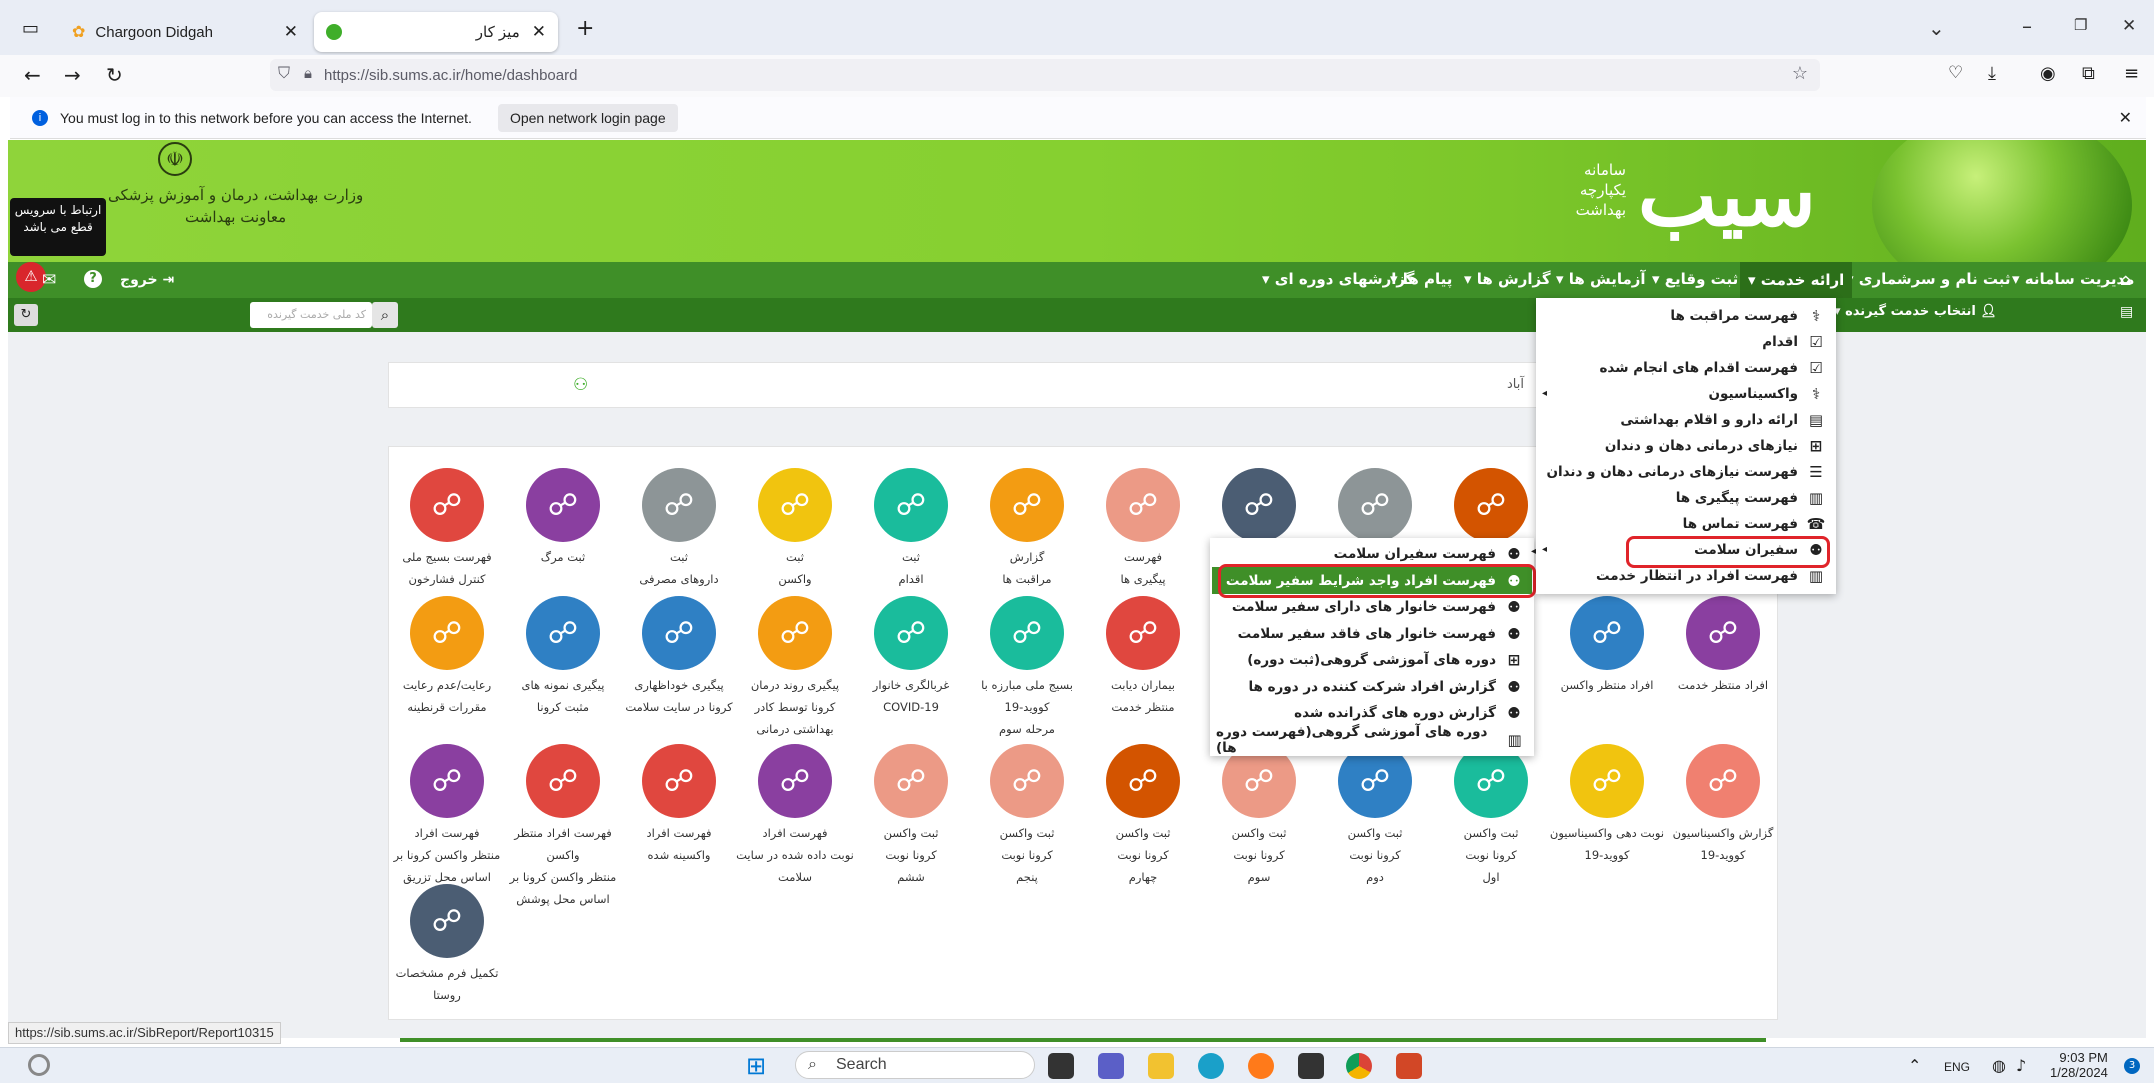 Image resolution: width=2154 pixels, height=1083 pixels. I want to click on widgets-icon, so click(39, 1065).